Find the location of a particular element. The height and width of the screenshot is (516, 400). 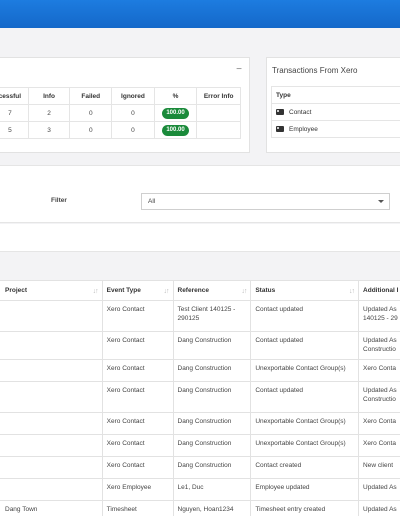

col-event-type: Event Type ↓↑ is located at coordinates (137, 290).